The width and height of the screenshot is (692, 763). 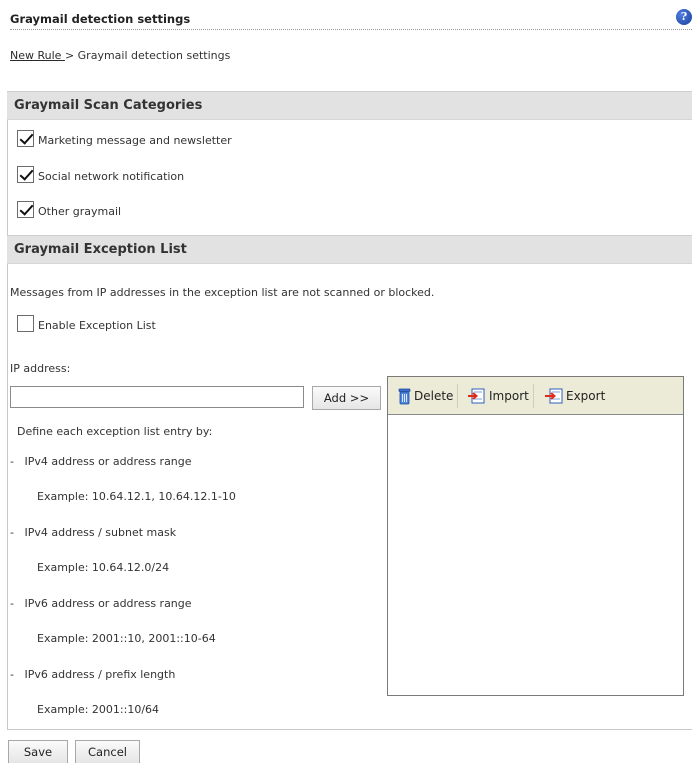 I want to click on import-button: Import, so click(x=498, y=396).